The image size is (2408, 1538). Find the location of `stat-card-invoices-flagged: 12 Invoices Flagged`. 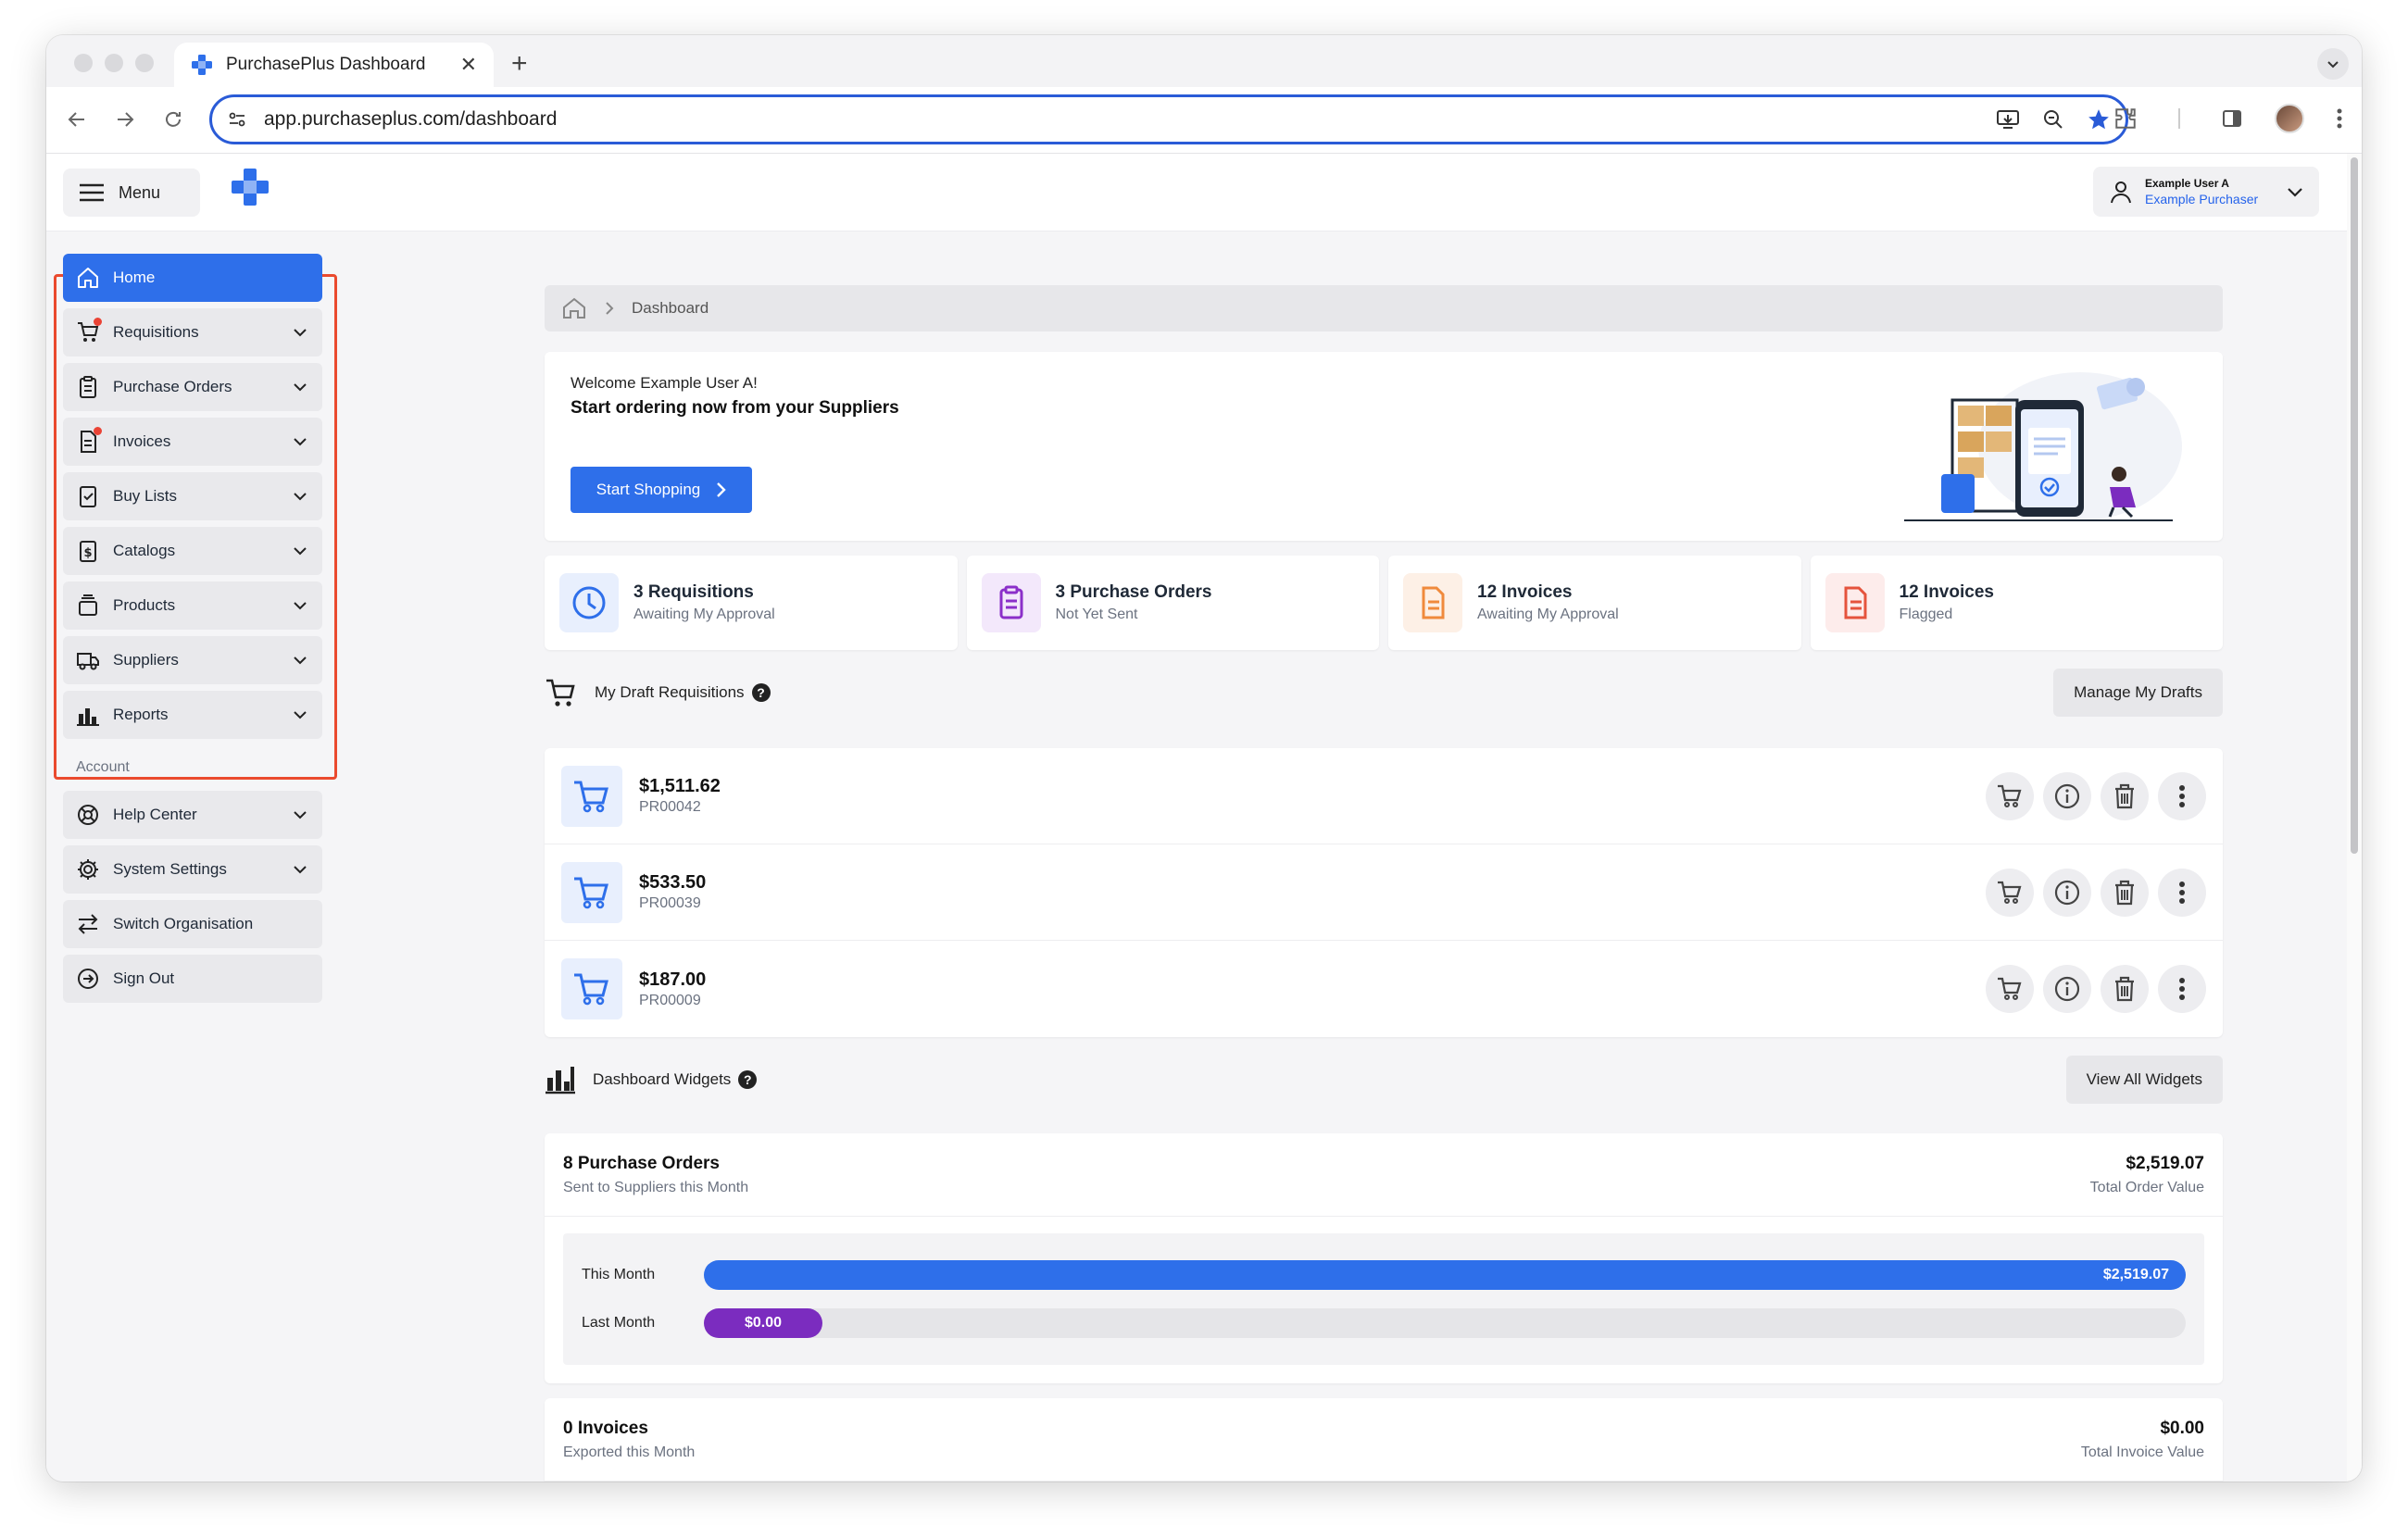

stat-card-invoices-flagged: 12 Invoices Flagged is located at coordinates (2017, 603).